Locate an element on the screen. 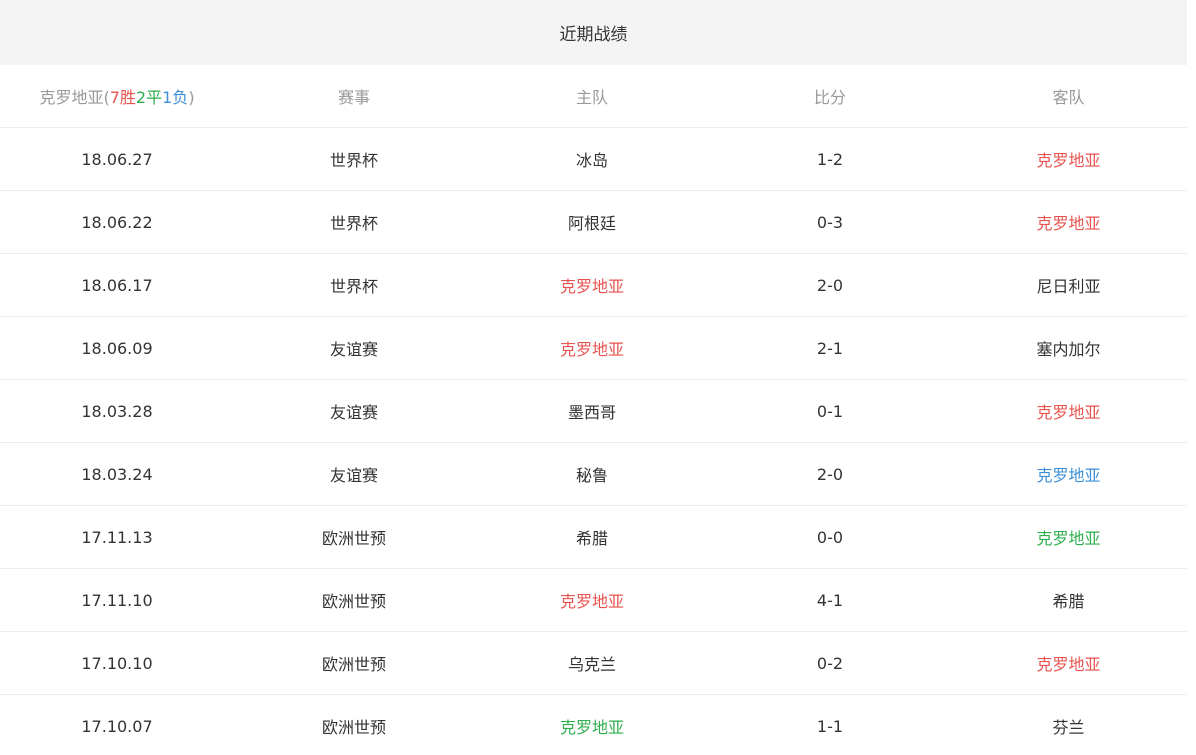  home-team: 冰岛 is located at coordinates (591, 160).